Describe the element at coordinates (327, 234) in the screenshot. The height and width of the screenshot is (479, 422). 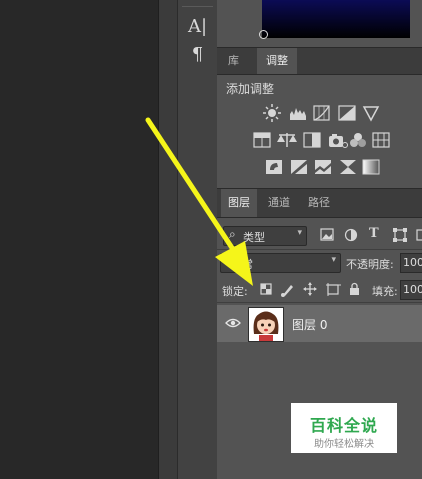
I see `pixel-layer-filter-icon` at that location.